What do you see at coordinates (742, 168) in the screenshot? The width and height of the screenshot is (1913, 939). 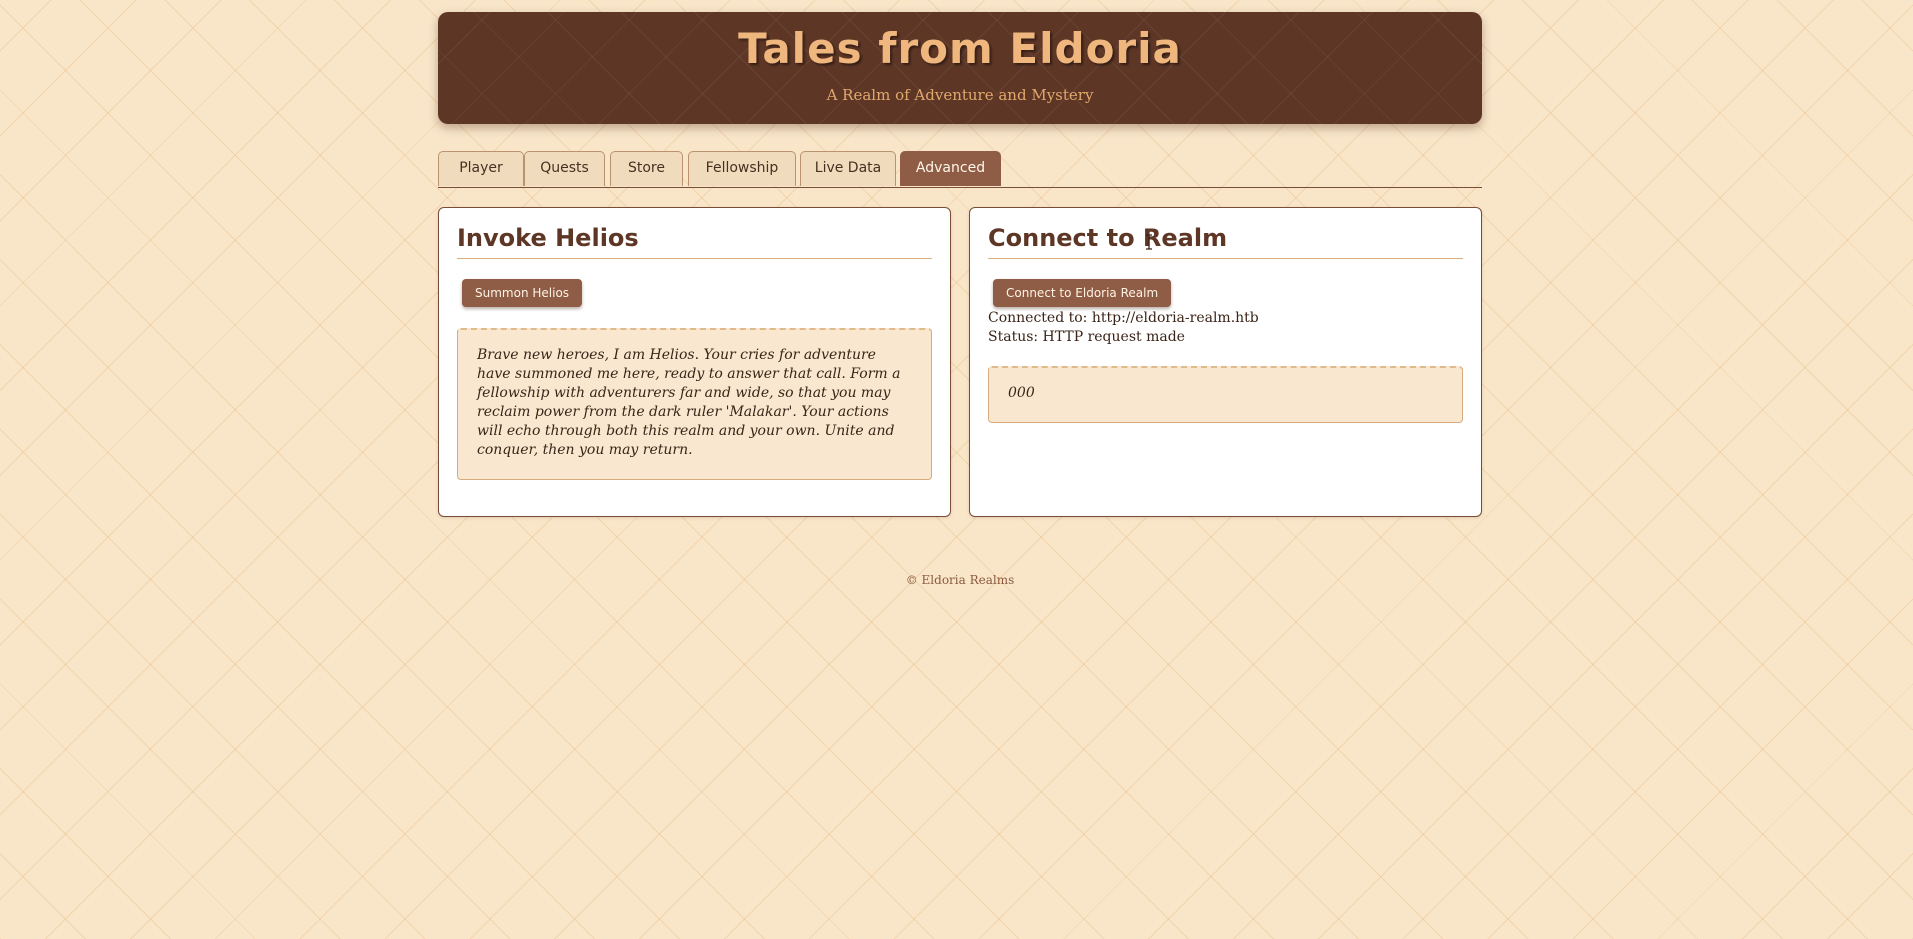 I see `tab-fellowship: Fellowship` at bounding box center [742, 168].